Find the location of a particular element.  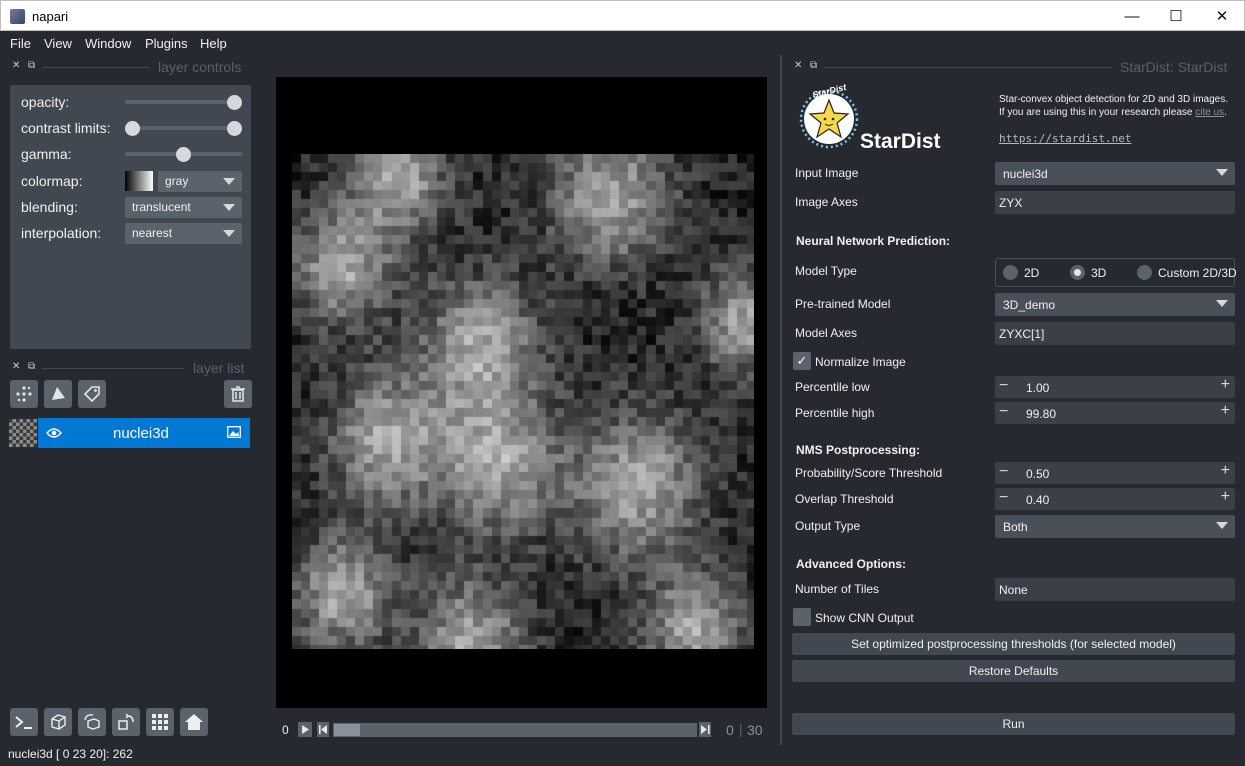

new-labels-layer-button is located at coordinates (92, 394).